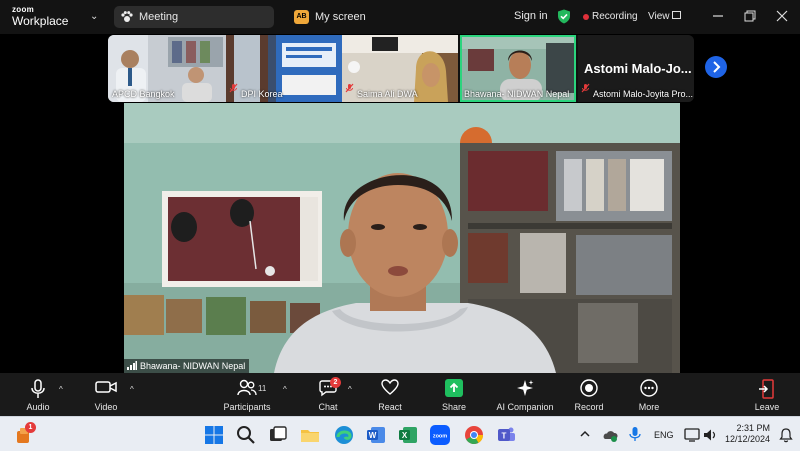 The image size is (800, 451). Describe the element at coordinates (390, 407) in the screenshot. I see `react-label: React` at that location.